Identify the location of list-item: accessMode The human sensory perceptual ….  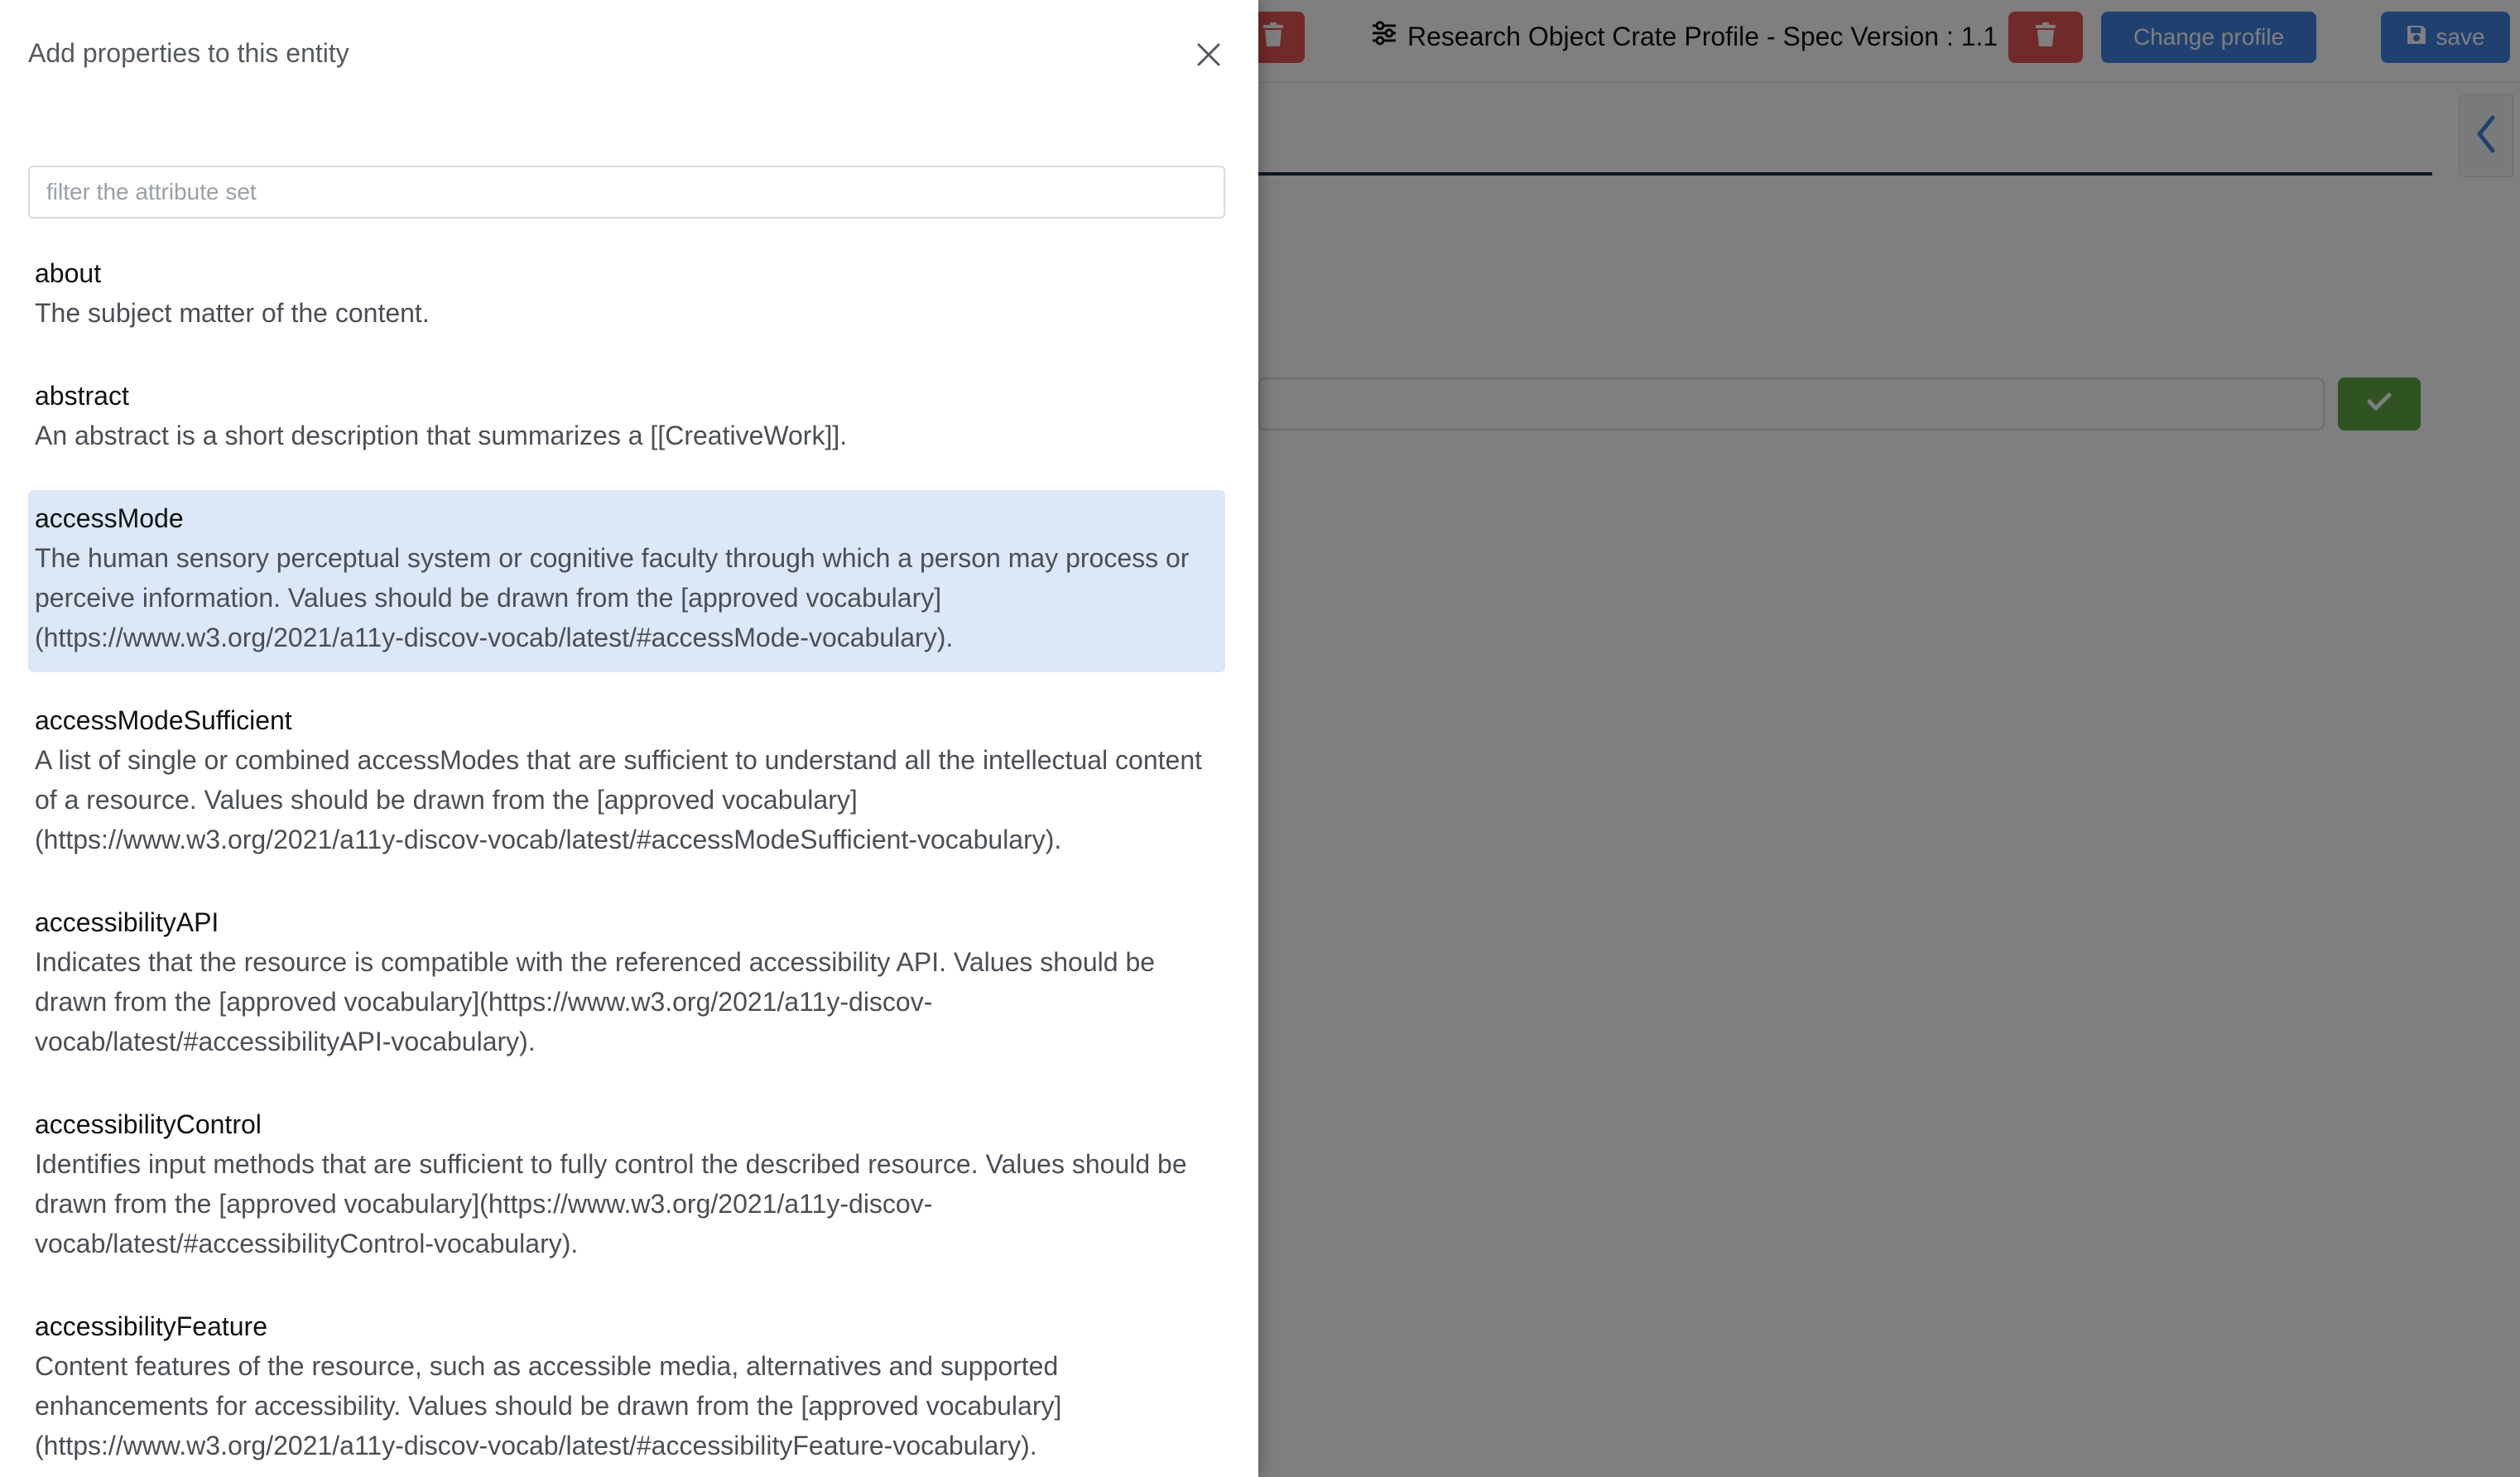
(626, 581).